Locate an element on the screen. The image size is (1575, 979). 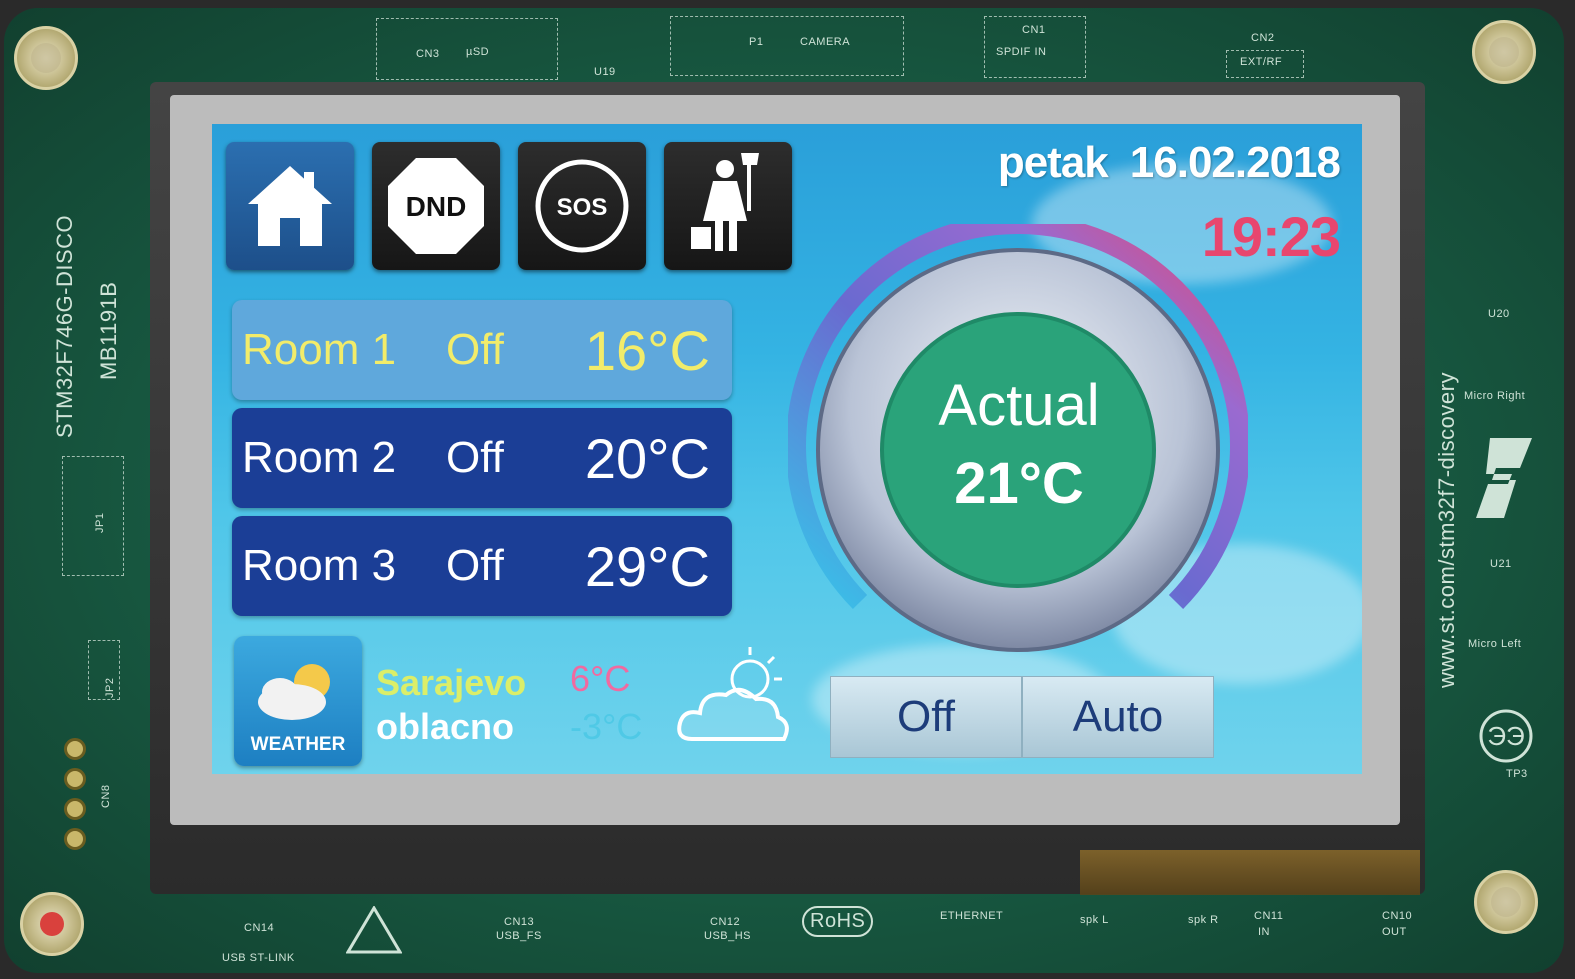
mount-hole-top-left is located at coordinates (46, 58).